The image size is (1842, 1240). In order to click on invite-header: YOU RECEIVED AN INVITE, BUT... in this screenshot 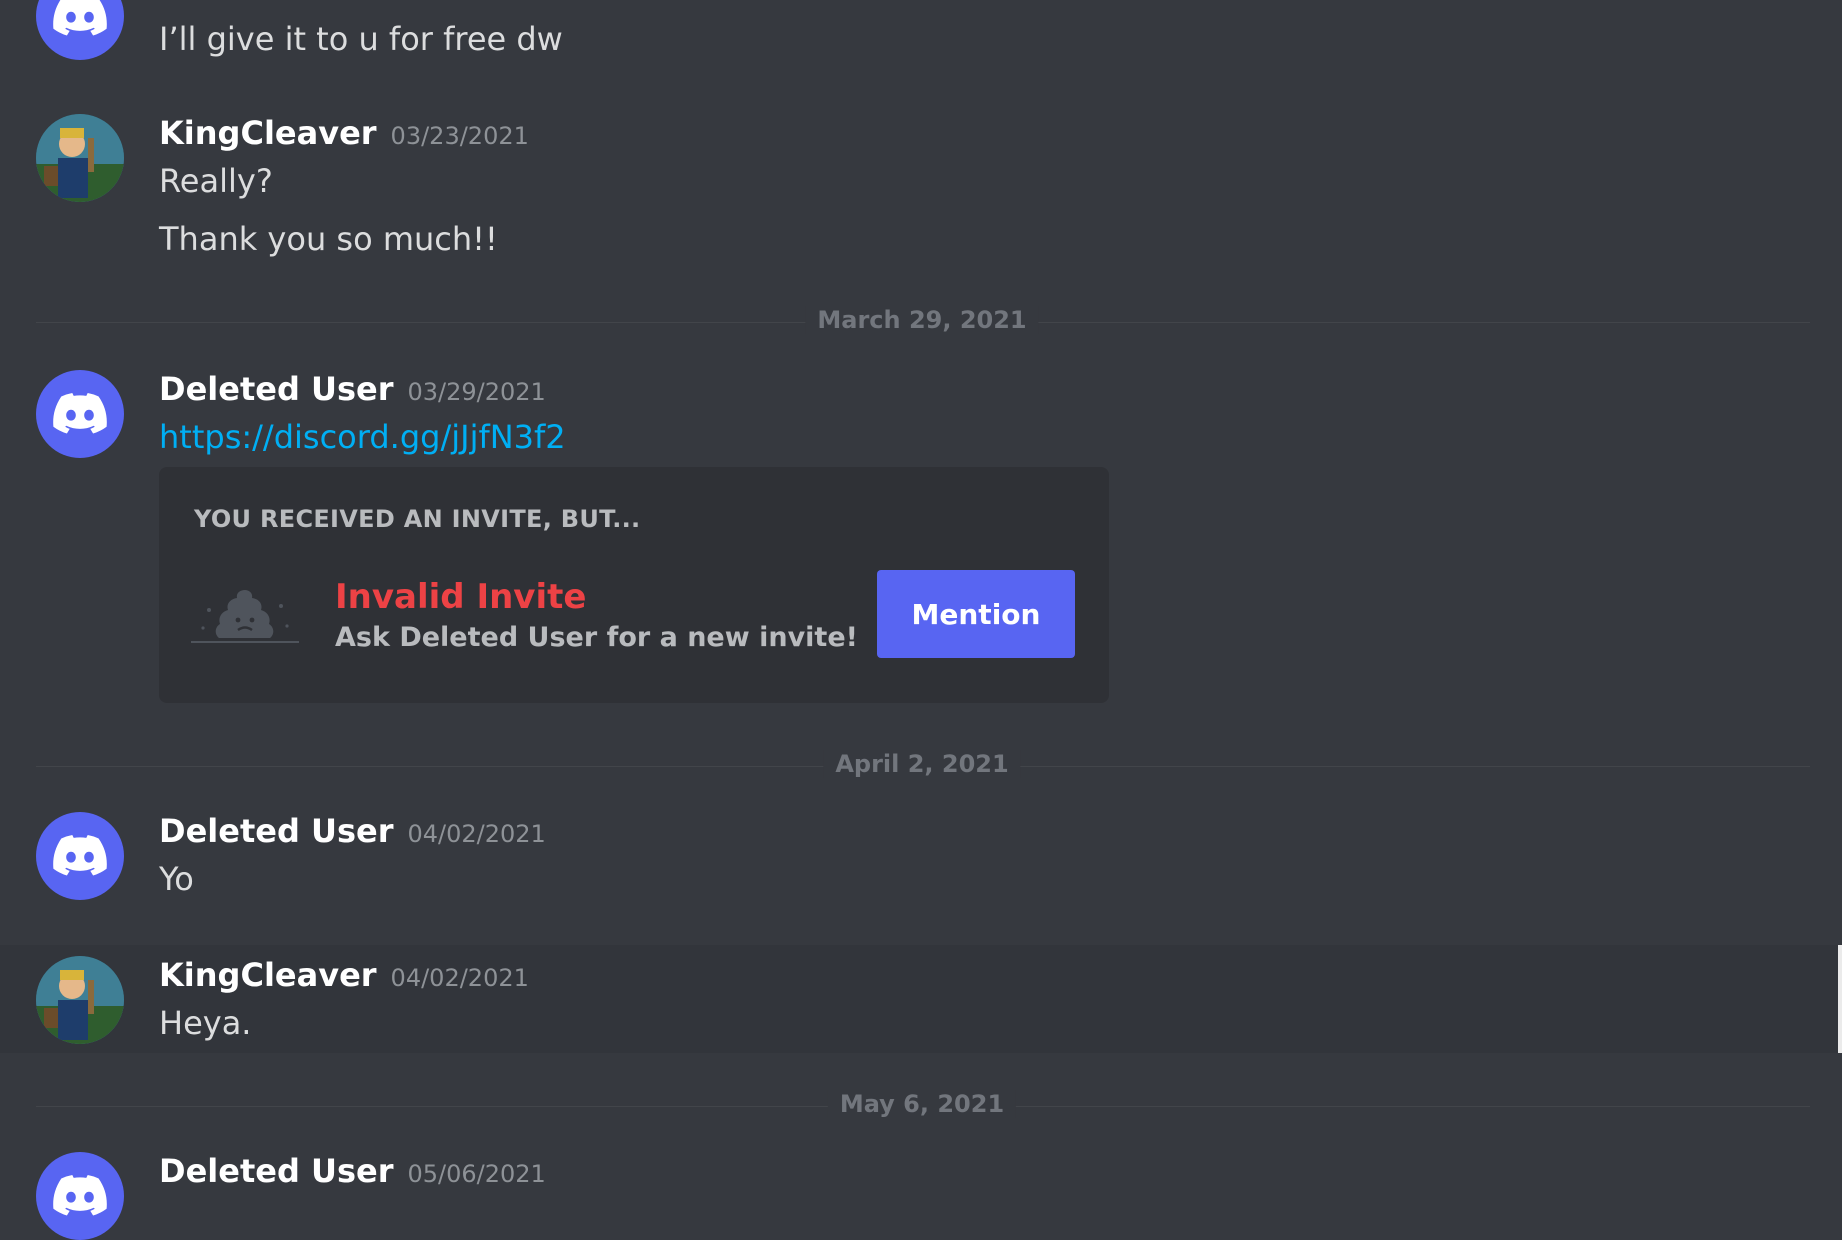, I will do `click(417, 519)`.